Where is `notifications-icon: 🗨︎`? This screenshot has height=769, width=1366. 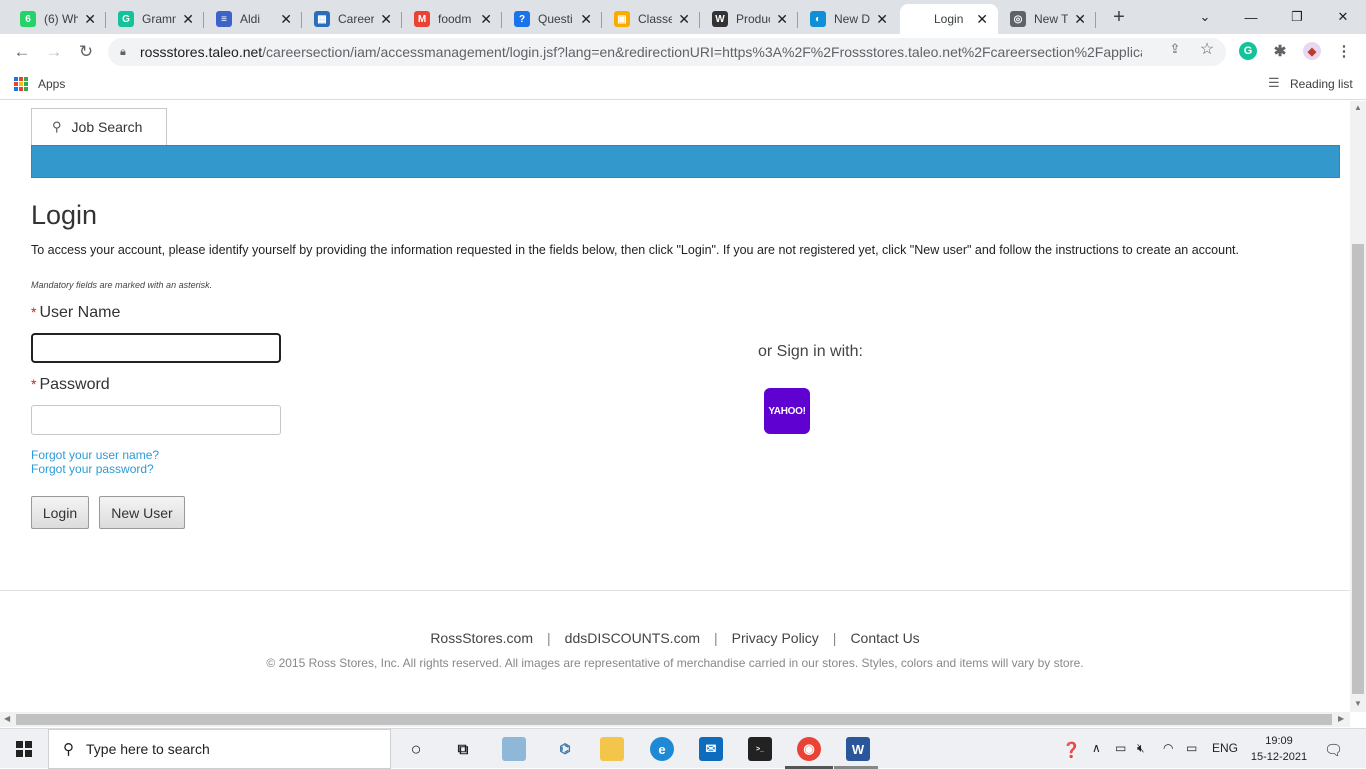 notifications-icon: 🗨︎ is located at coordinates (1333, 750).